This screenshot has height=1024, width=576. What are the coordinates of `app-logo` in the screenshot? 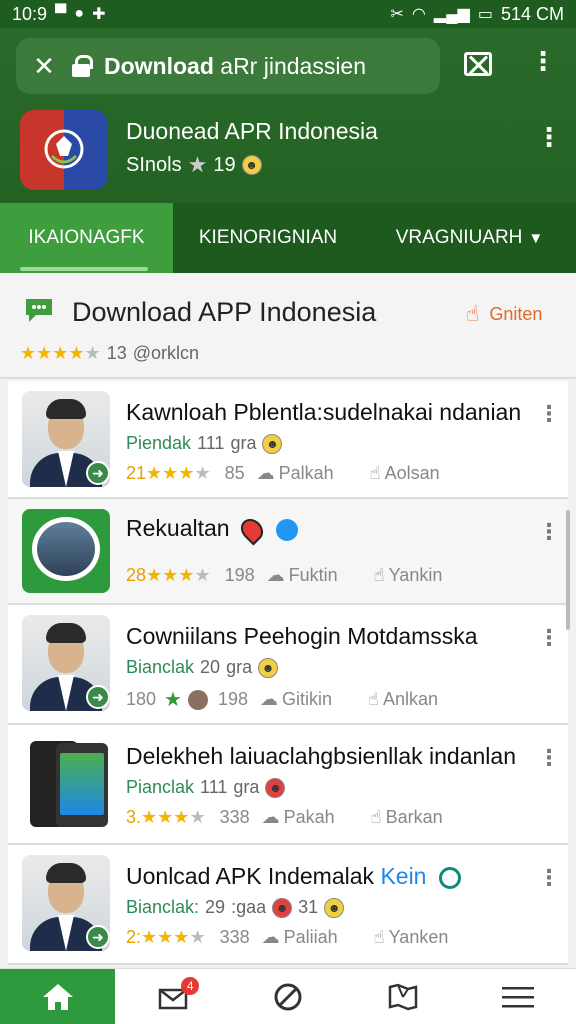 It's located at (64, 150).